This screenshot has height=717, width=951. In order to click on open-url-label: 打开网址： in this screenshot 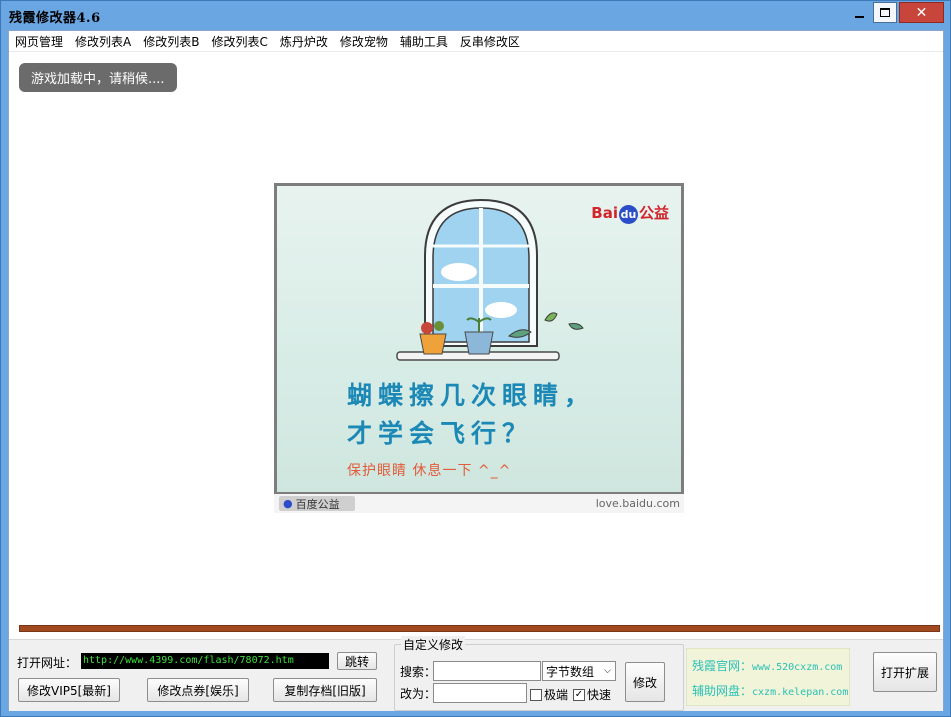, I will do `click(47, 663)`.